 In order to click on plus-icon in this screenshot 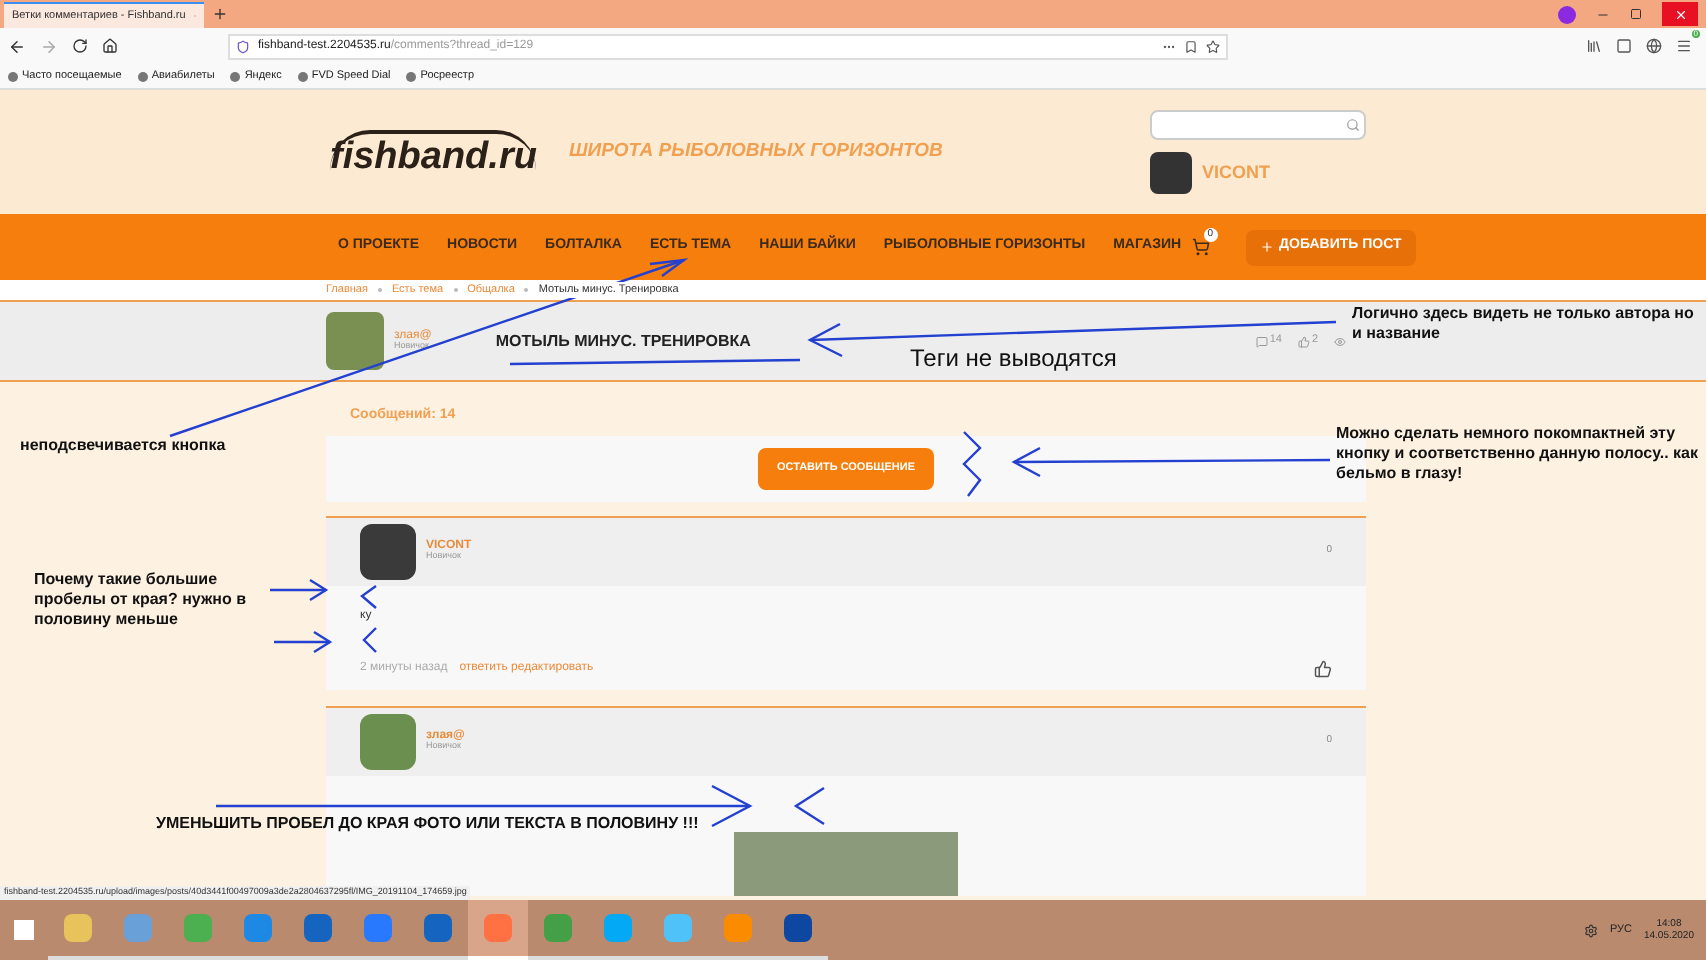, I will do `click(1266, 247)`.